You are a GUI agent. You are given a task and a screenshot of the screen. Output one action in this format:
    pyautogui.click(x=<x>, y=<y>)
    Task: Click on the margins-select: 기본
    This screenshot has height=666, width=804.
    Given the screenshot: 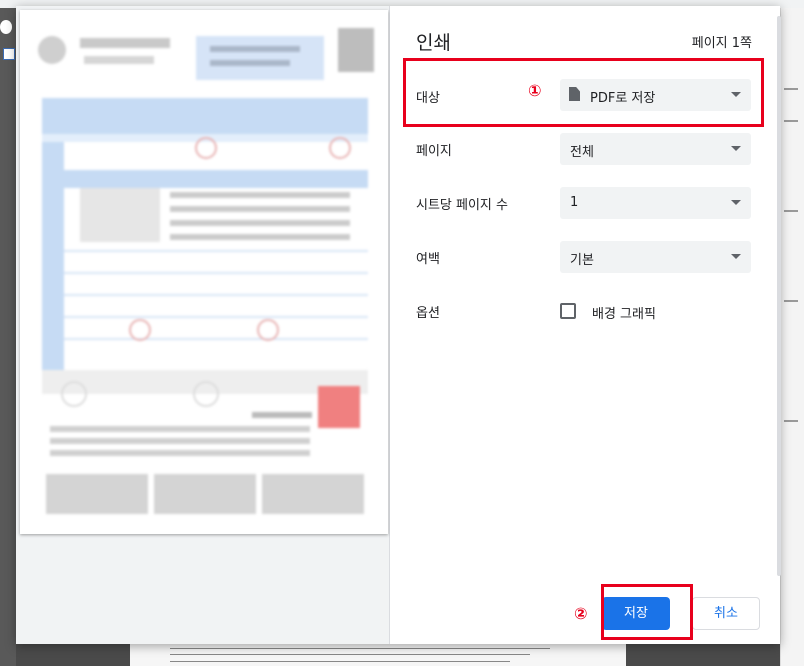 What is the action you would take?
    pyautogui.click(x=655, y=257)
    